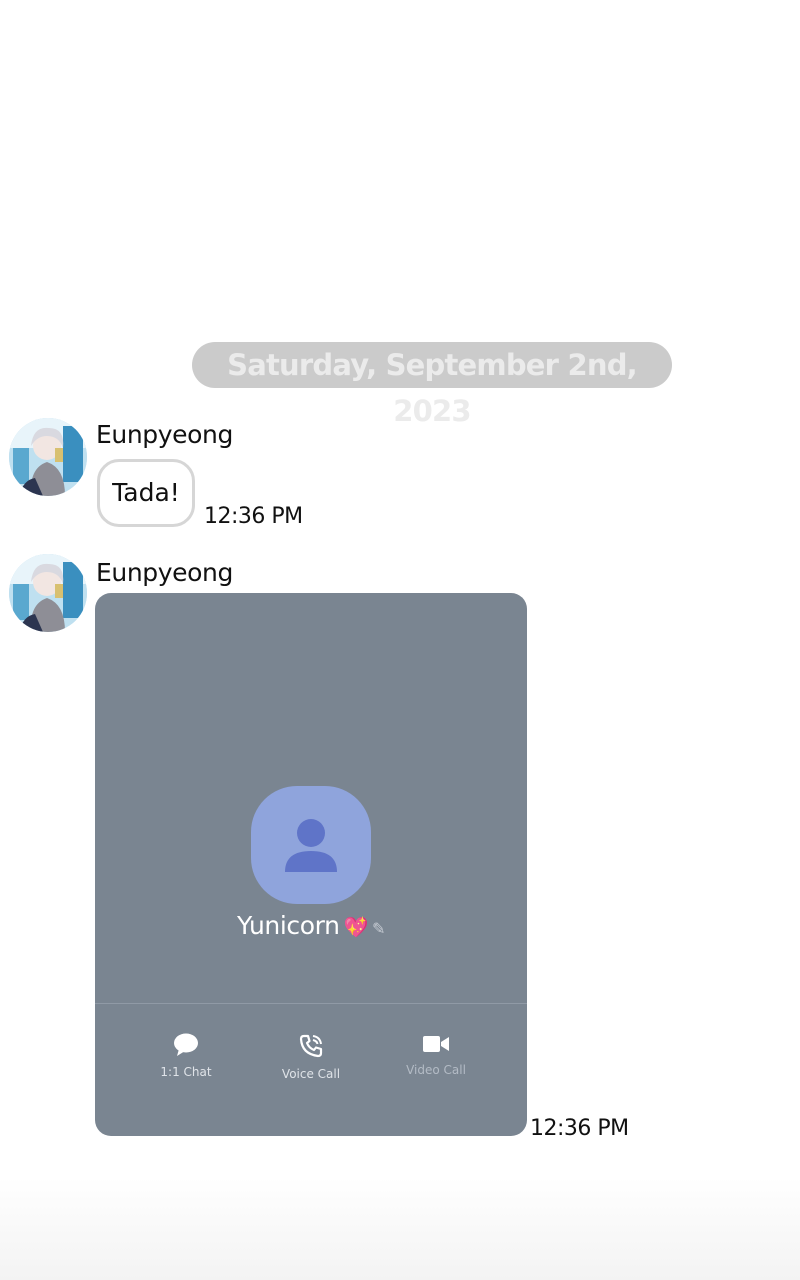 This screenshot has height=1280, width=800. I want to click on profile-name: Yunicorn, so click(288, 925).